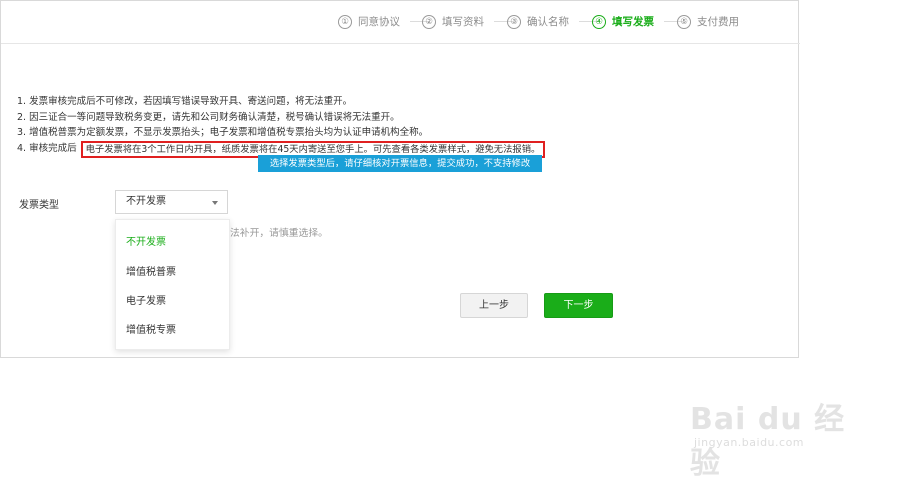 Image resolution: width=901 pixels, height=482 pixels. Describe the element at coordinates (514, 21) in the screenshot. I see `step-number: ③` at that location.